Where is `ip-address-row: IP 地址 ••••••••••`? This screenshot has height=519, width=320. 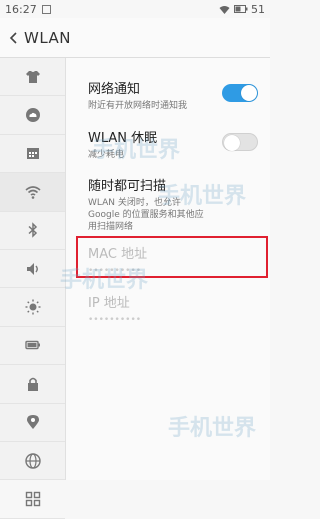
ip-address-row: IP 地址 •••••••••• is located at coordinates (176, 309).